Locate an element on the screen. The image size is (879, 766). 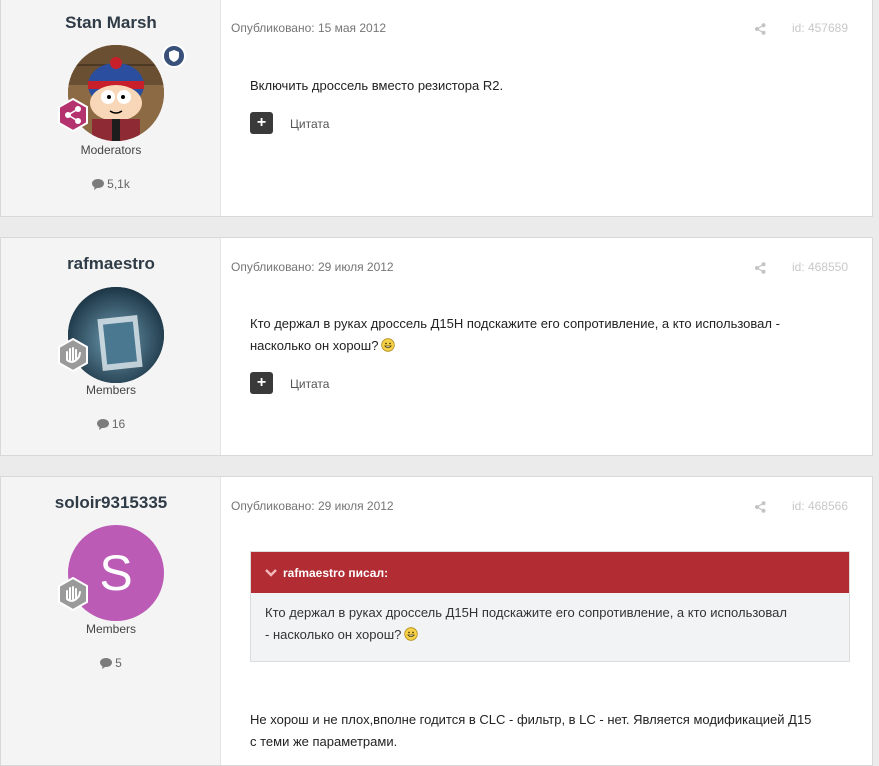
author-panel: rafmaestro Members 16 is located at coordinates (111, 346).